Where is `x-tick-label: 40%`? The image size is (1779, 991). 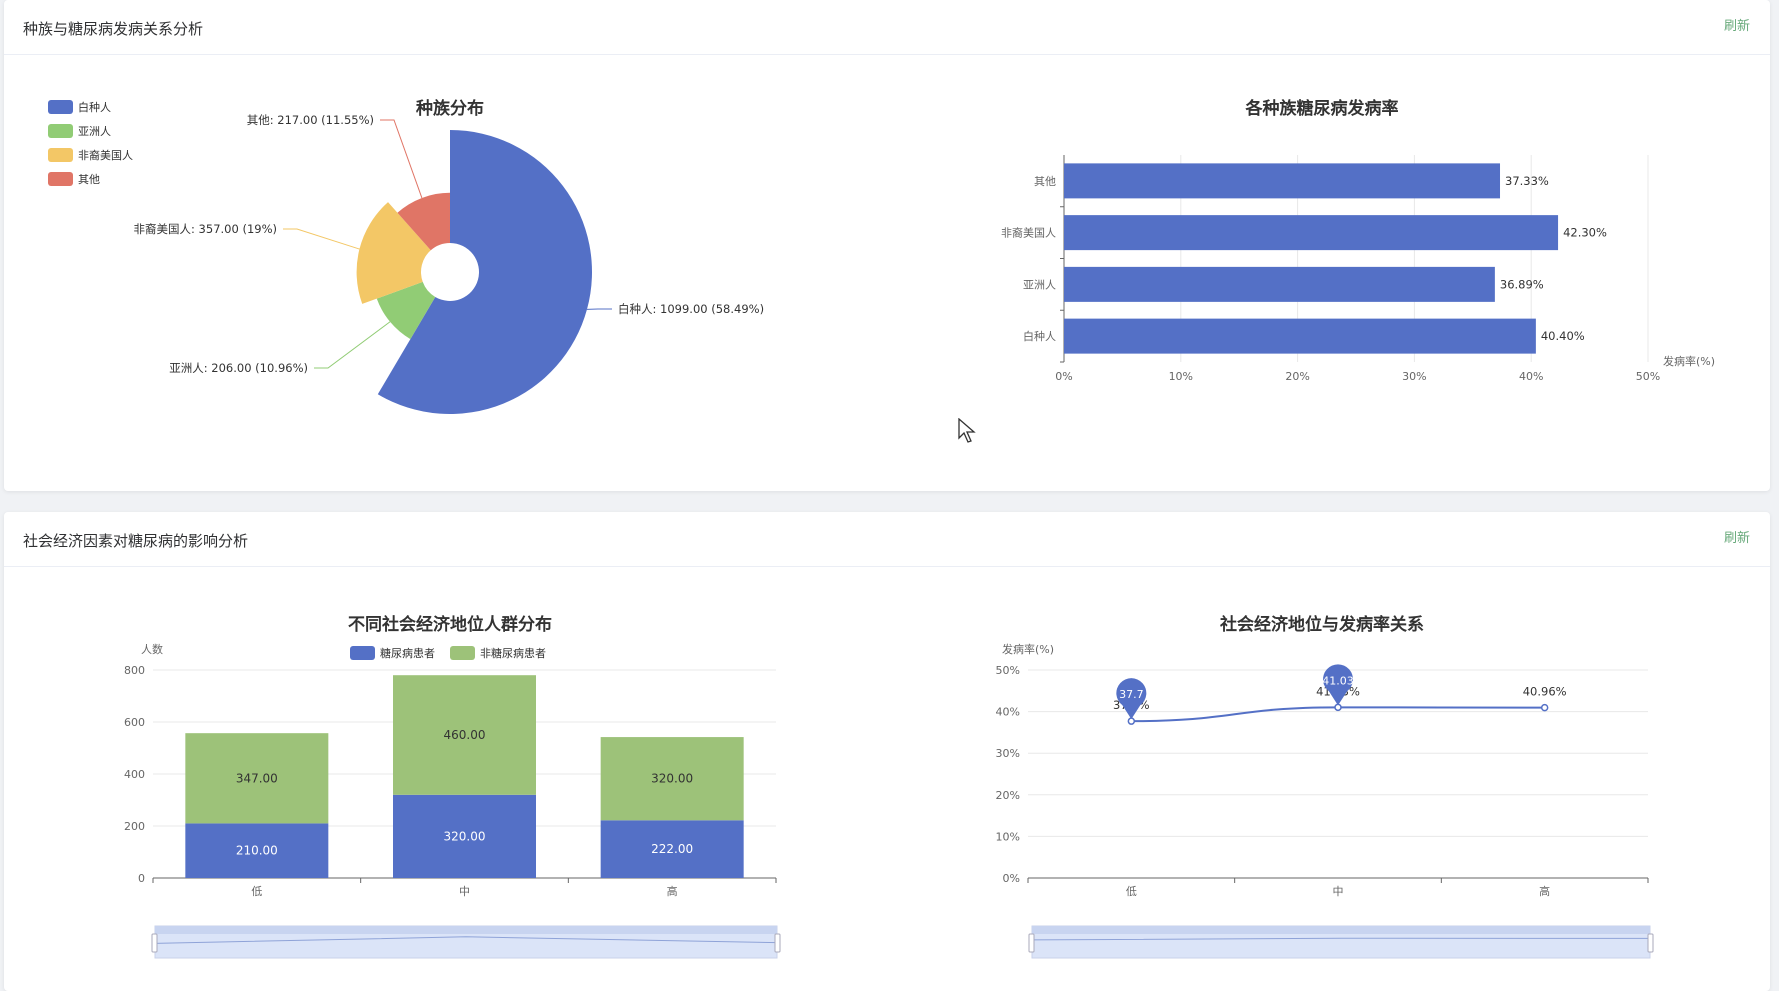
x-tick-label: 40% is located at coordinates (1531, 376).